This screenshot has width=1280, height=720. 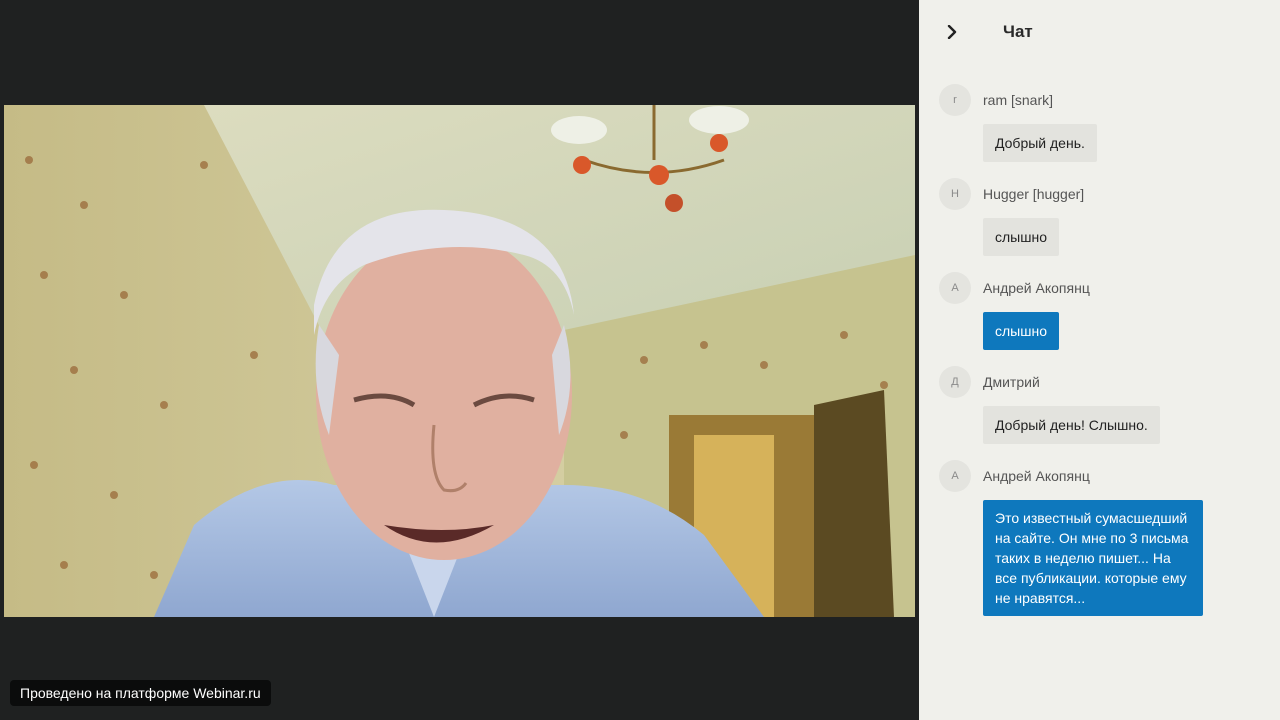 What do you see at coordinates (140, 693) in the screenshot?
I see `platform-badge: Проведено на платформе Webinar.ru` at bounding box center [140, 693].